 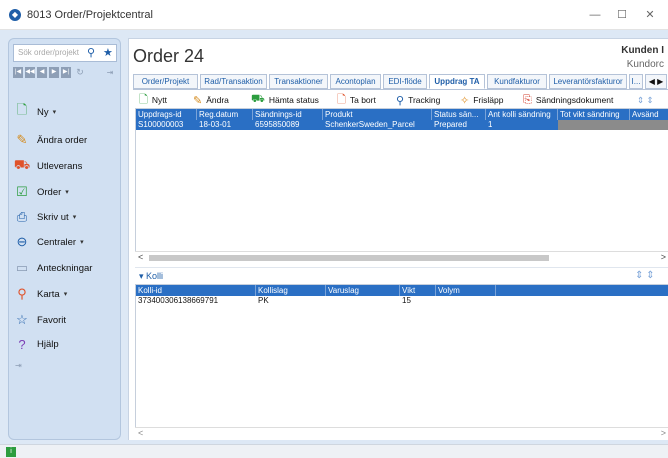 What do you see at coordinates (424, 100) in the screenshot?
I see `tracking-label: Tracking` at bounding box center [424, 100].